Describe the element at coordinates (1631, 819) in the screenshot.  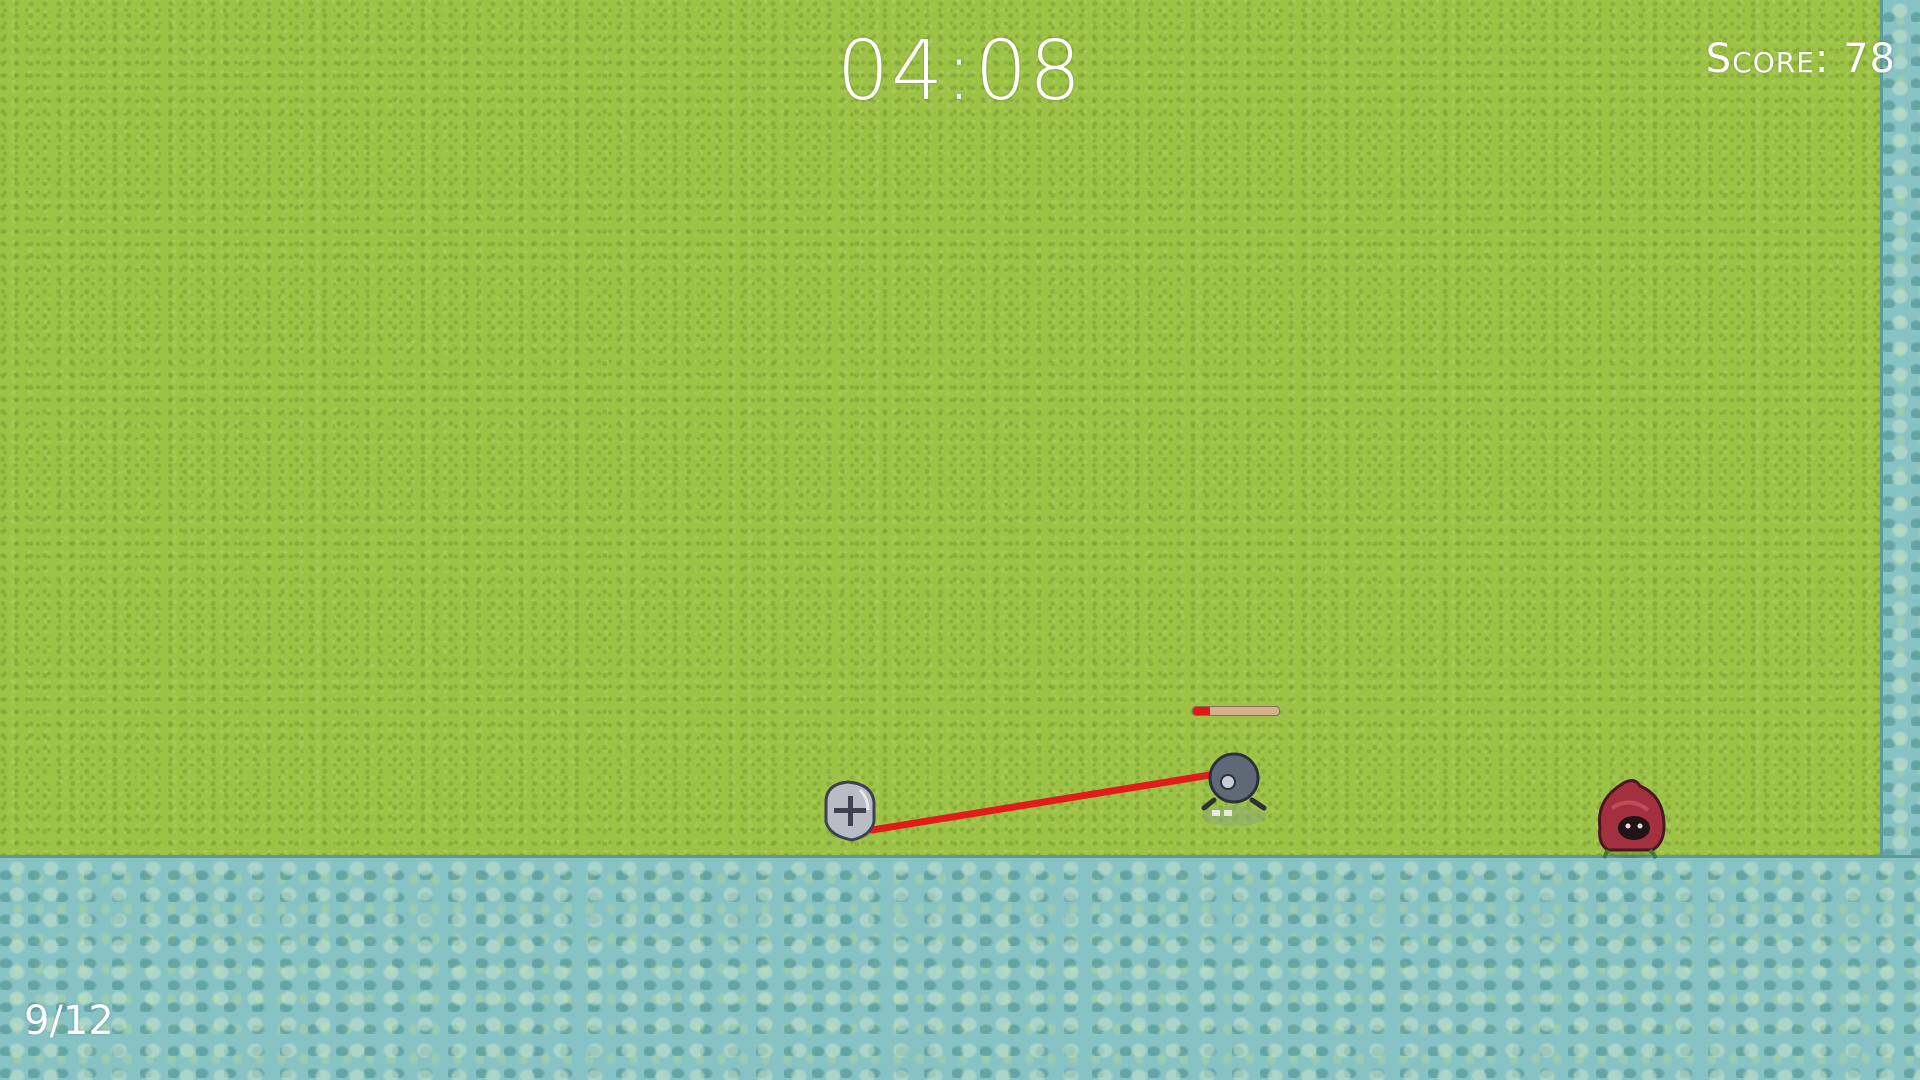
I see `red-hooded-enemy-icon` at that location.